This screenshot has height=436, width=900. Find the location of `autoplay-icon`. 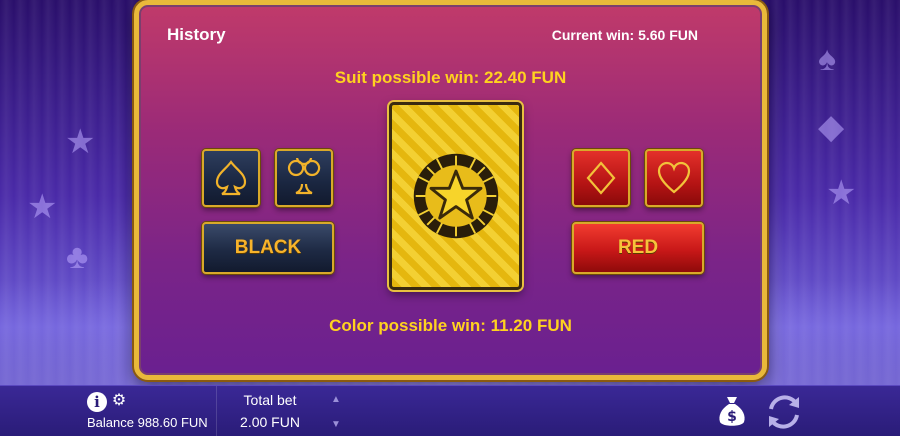

autoplay-icon is located at coordinates (784, 412).